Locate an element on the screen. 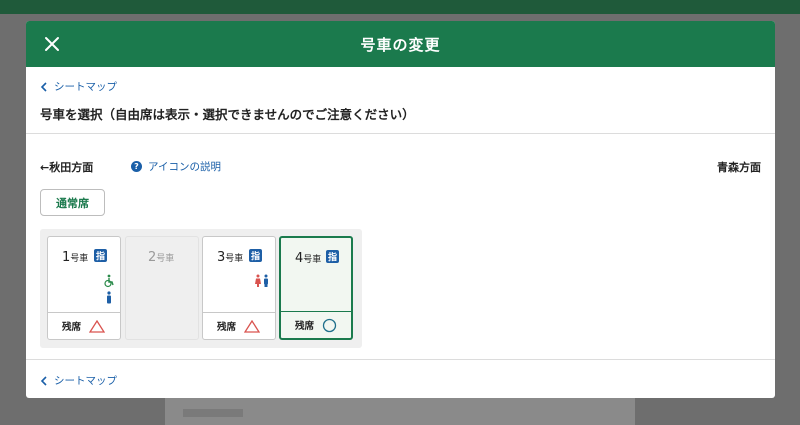 The height and width of the screenshot is (425, 800). car-2: 2号車 is located at coordinates (162, 288).